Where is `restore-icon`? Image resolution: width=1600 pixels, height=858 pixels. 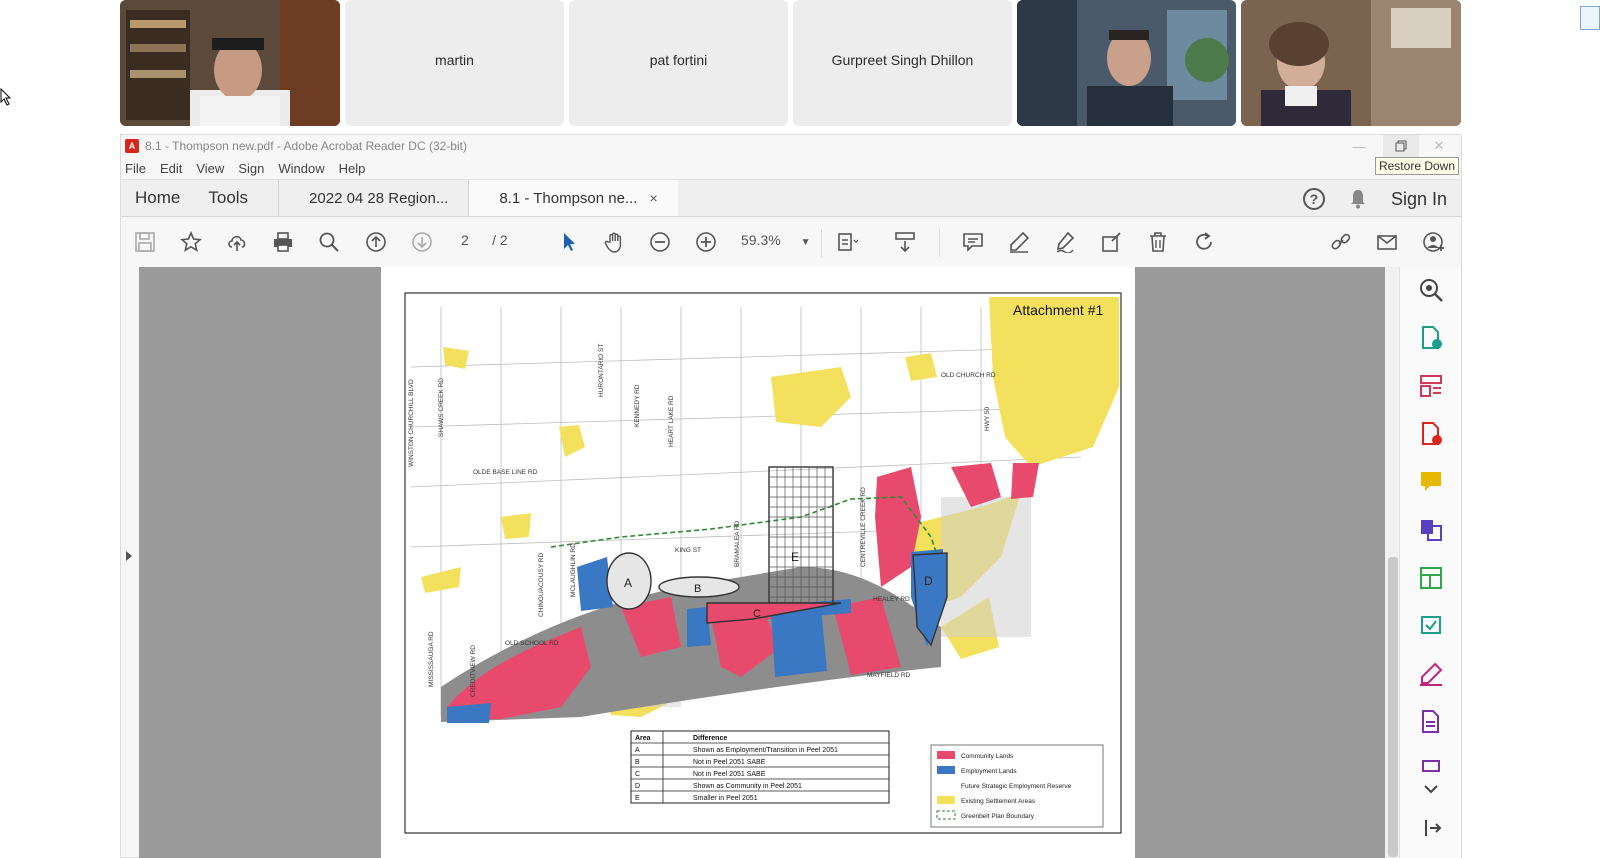 restore-icon is located at coordinates (1401, 146).